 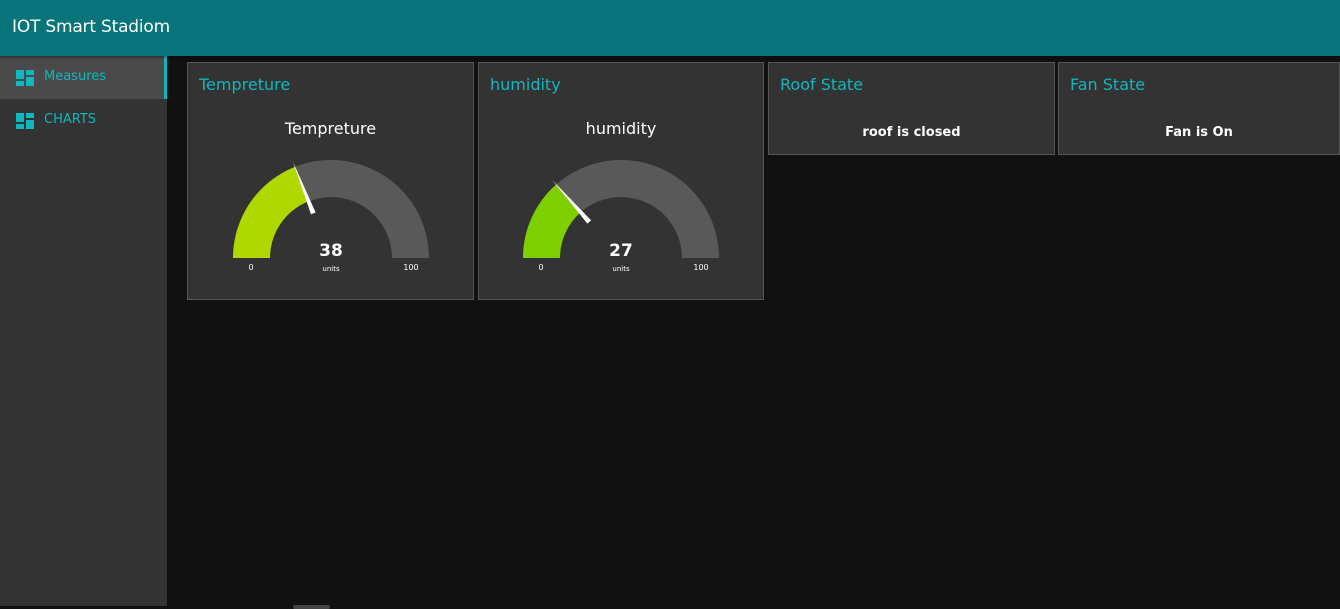 I want to click on sidebar-item-label: Measures, so click(x=75, y=76).